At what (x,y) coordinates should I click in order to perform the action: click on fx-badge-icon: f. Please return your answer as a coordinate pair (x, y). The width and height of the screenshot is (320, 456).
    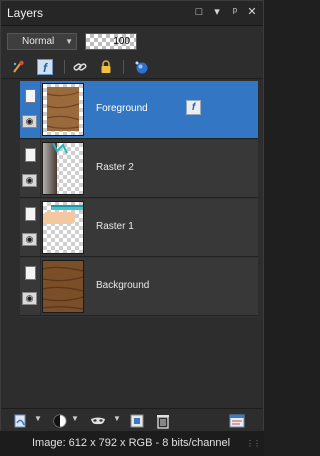
    Looking at the image, I should click on (193, 107).